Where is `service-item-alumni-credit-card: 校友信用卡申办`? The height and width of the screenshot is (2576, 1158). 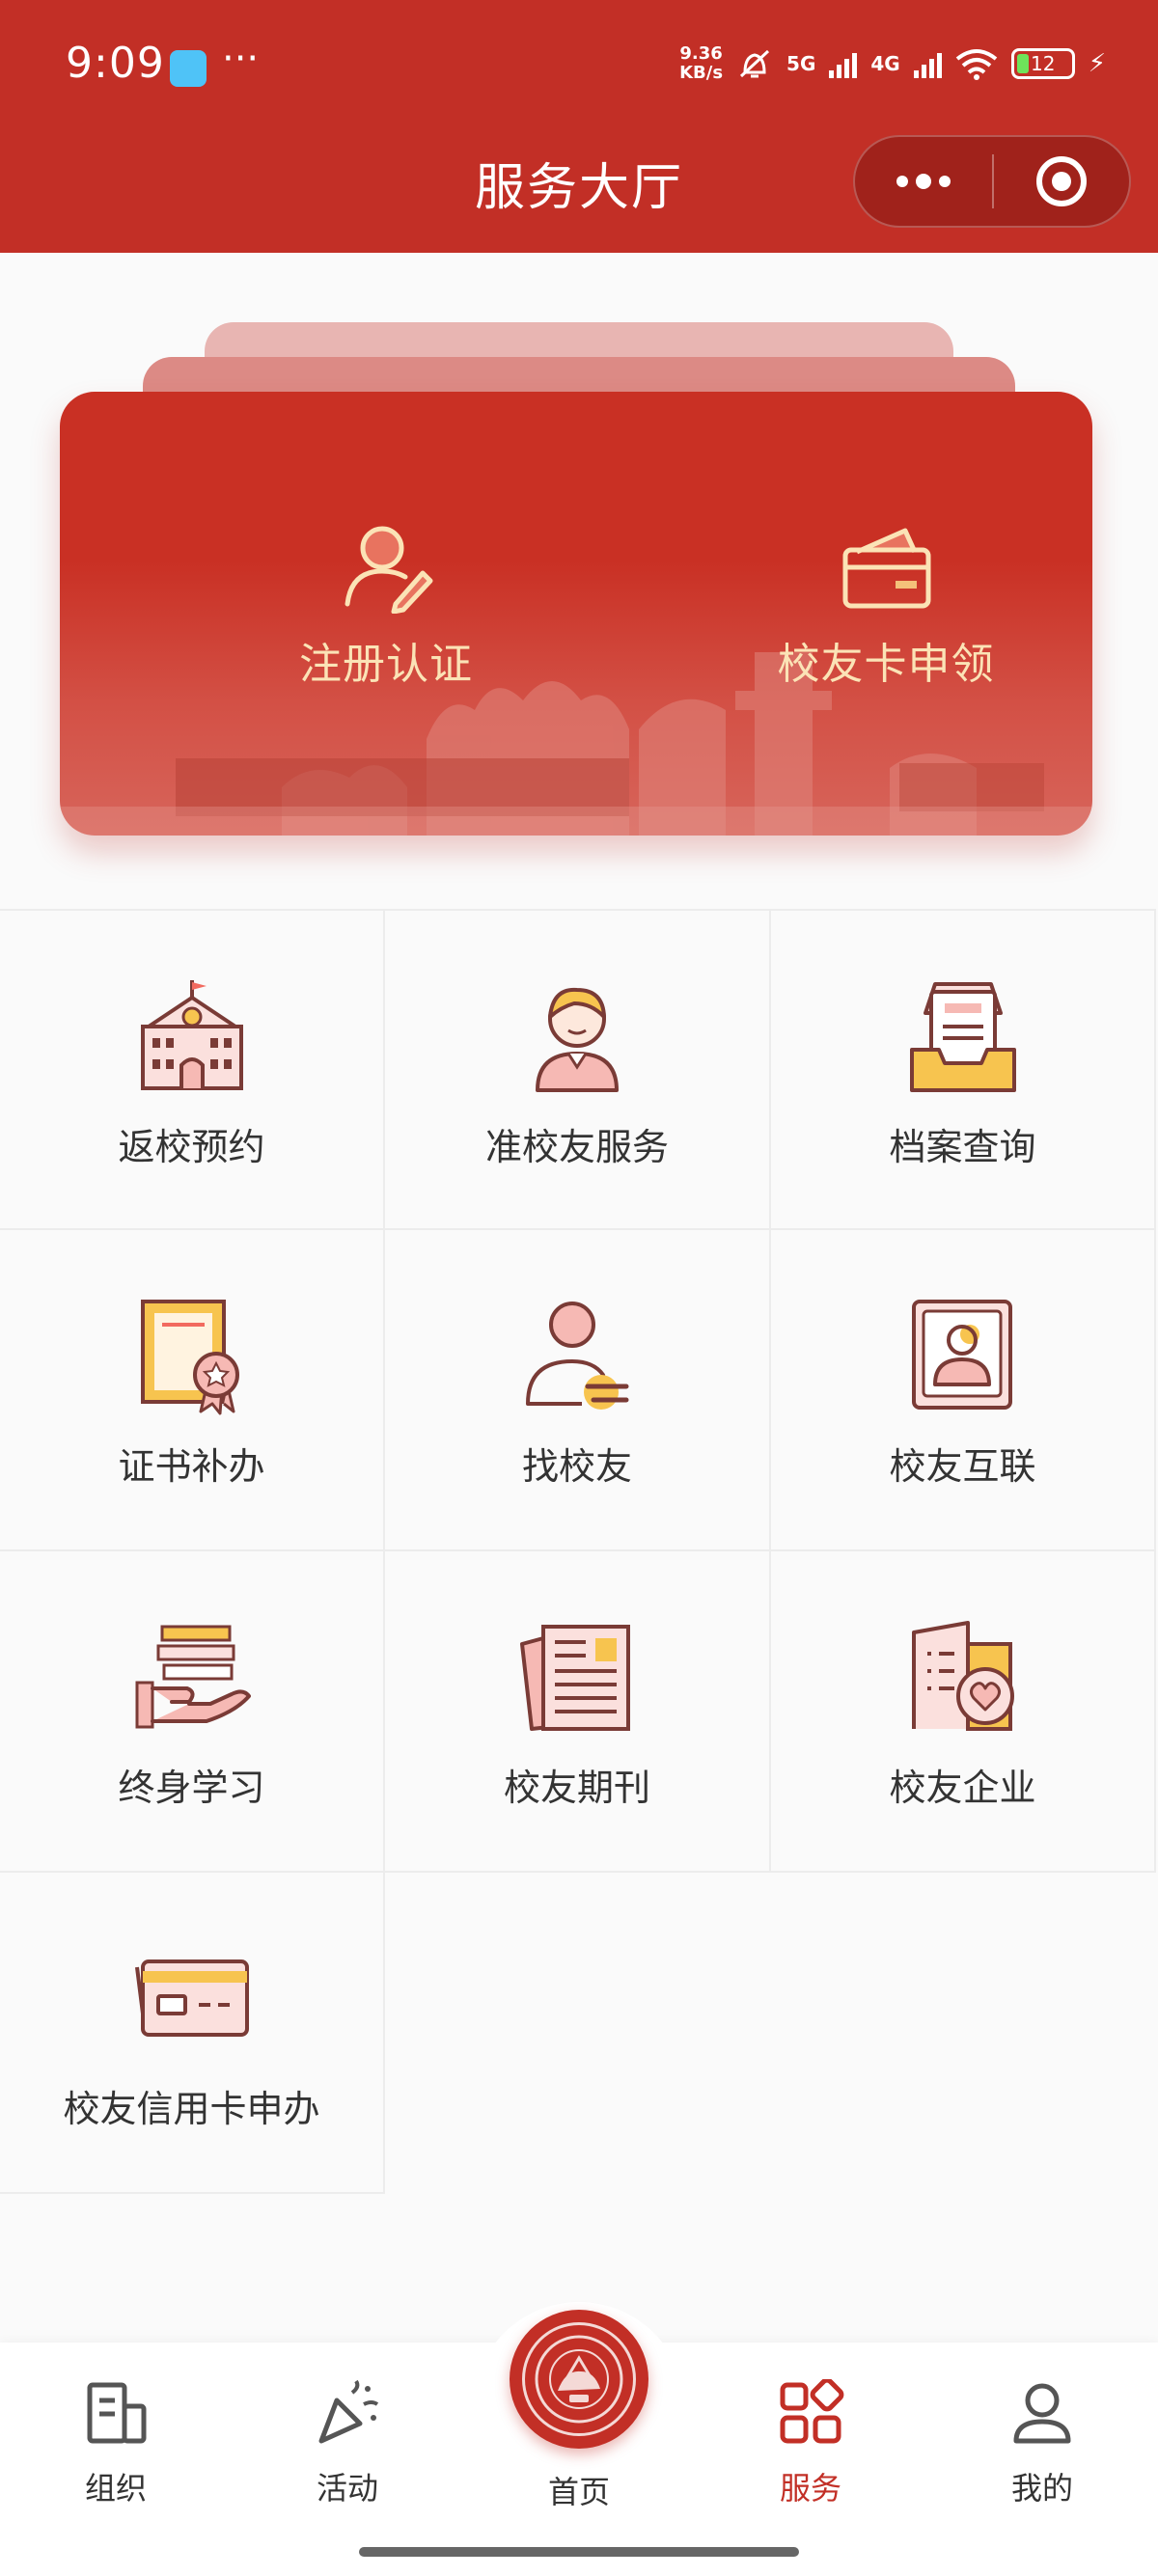
service-item-alumni-credit-card: 校友信用卡申办 is located at coordinates (192, 2034).